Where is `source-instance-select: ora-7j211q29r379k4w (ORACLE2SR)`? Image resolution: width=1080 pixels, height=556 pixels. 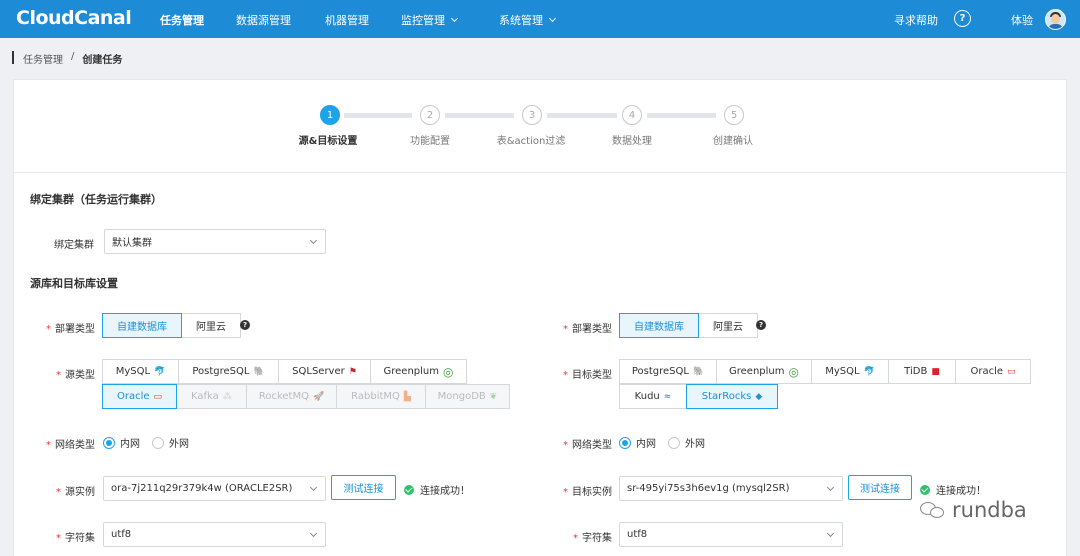 source-instance-select: ora-7j211q29r379k4w (ORACLE2SR) is located at coordinates (214, 488).